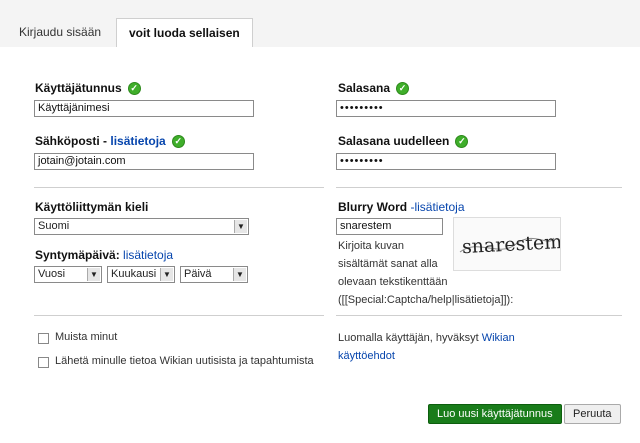  What do you see at coordinates (88, 88) in the screenshot?
I see `username-label: Käyttäjätunnus ✓` at bounding box center [88, 88].